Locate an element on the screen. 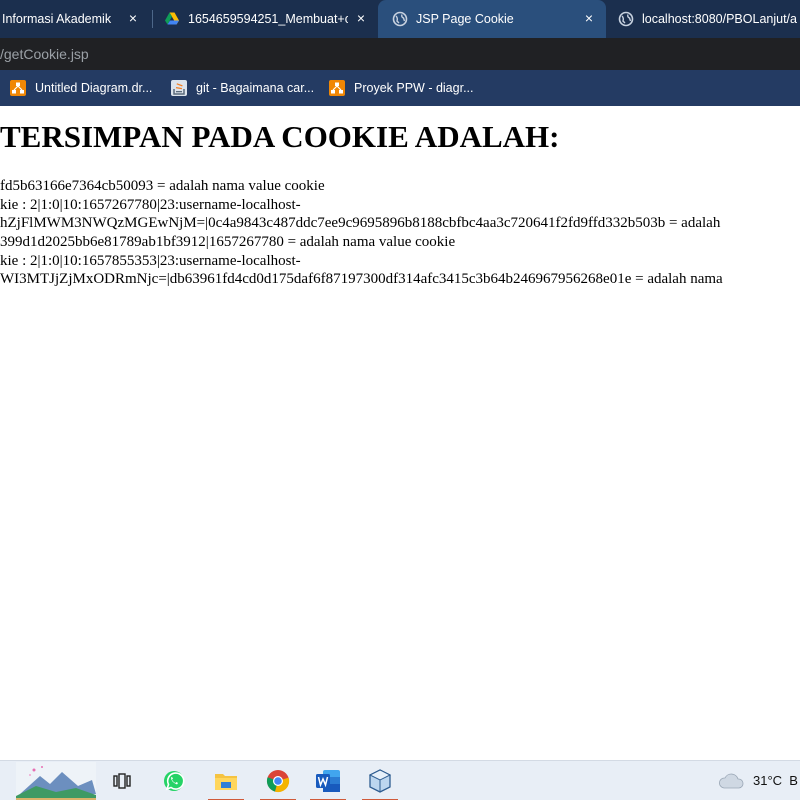 The width and height of the screenshot is (800, 800). tab-informasi-akademik: Informasi Akademik × is located at coordinates (75, 19).